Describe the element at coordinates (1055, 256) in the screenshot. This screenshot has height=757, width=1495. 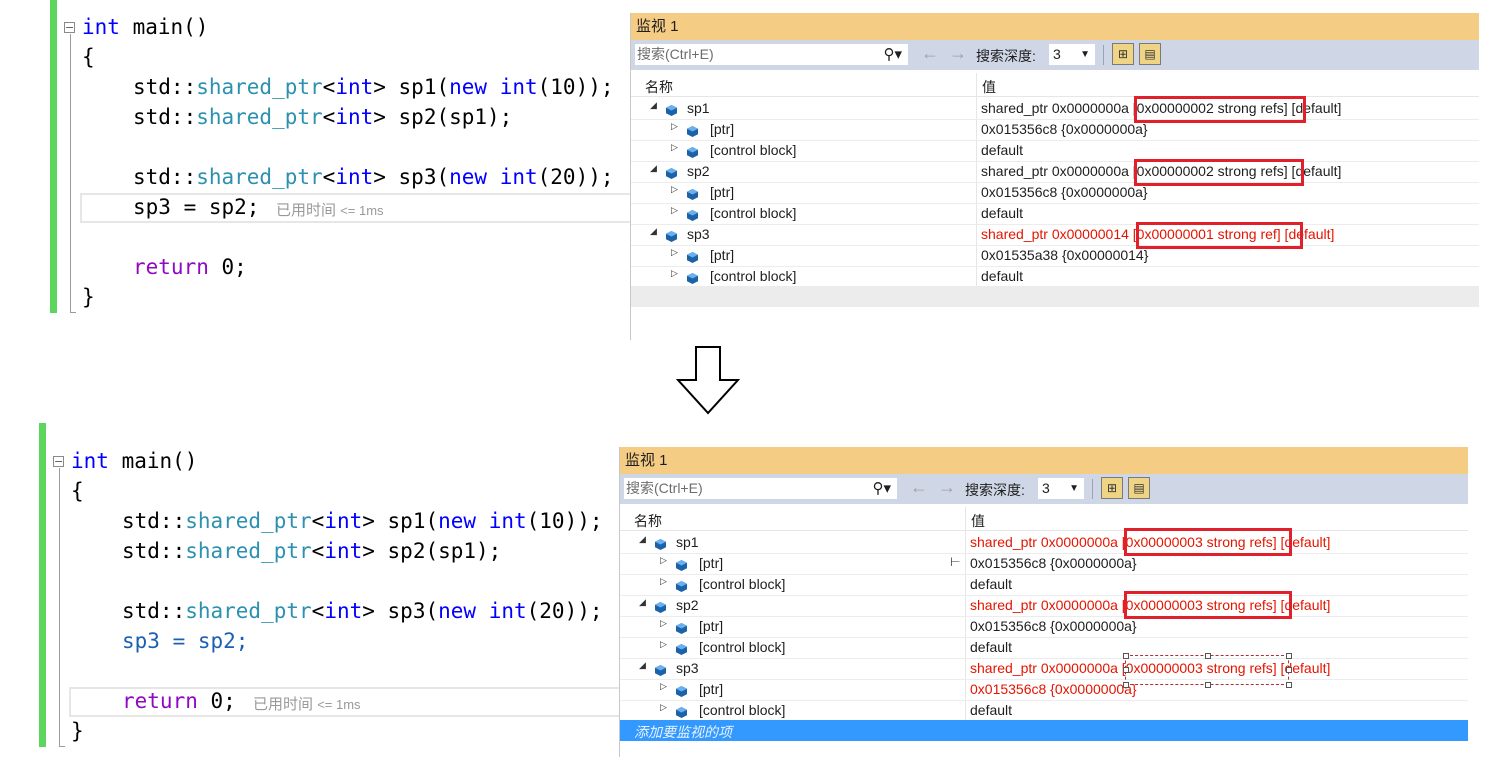
I see `watch-child-row: ▷ [ptr] 0x01535a38 {0x00000014}` at that location.